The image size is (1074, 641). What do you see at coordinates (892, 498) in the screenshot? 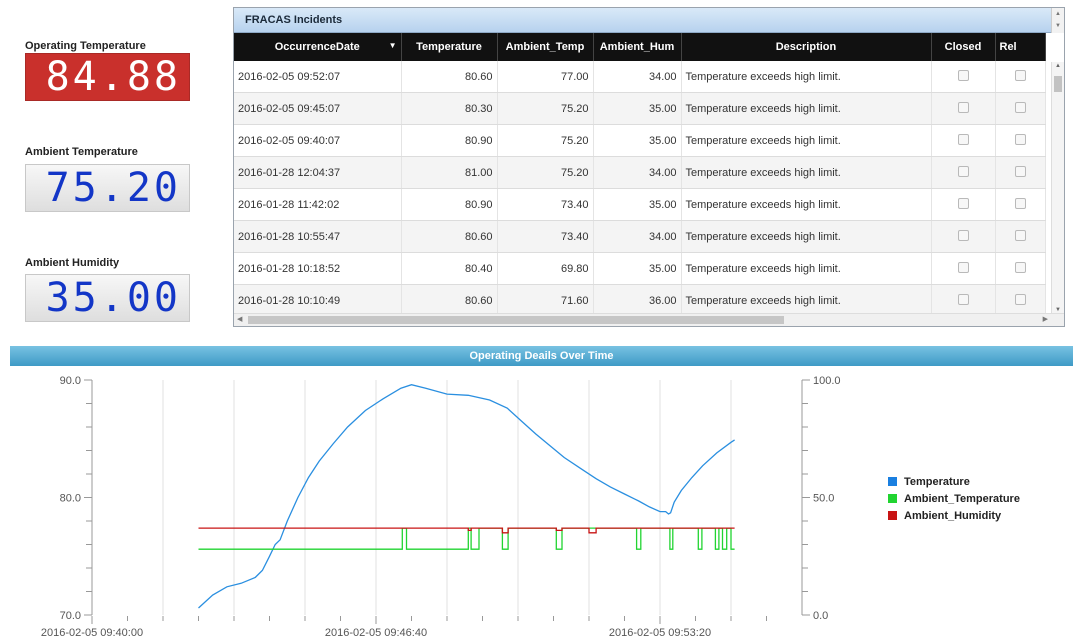
I see `legend-swatch-ambient-temperature` at bounding box center [892, 498].